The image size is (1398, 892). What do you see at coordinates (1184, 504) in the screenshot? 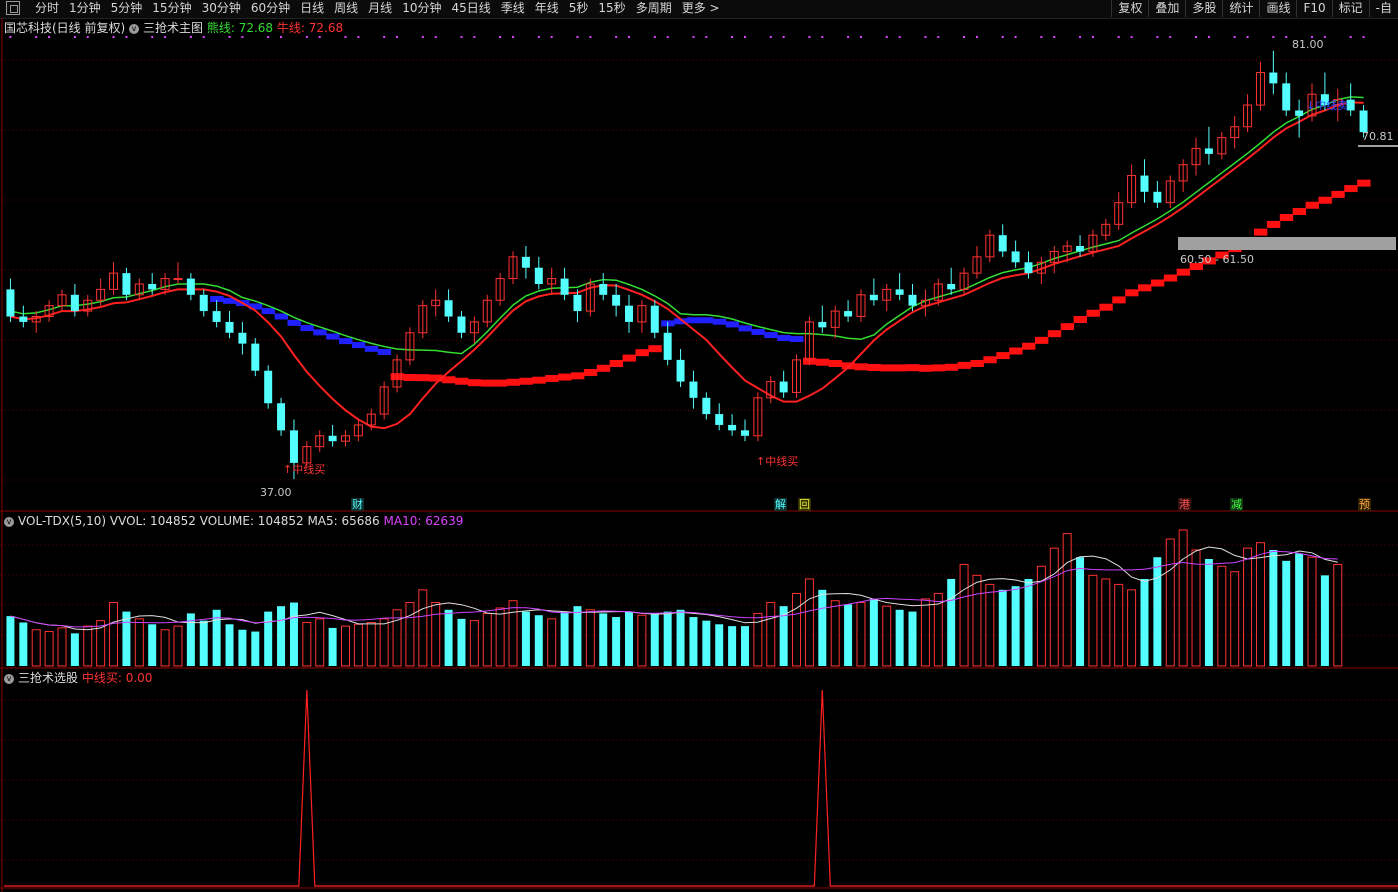
I see `marker-hk: 港` at bounding box center [1184, 504].